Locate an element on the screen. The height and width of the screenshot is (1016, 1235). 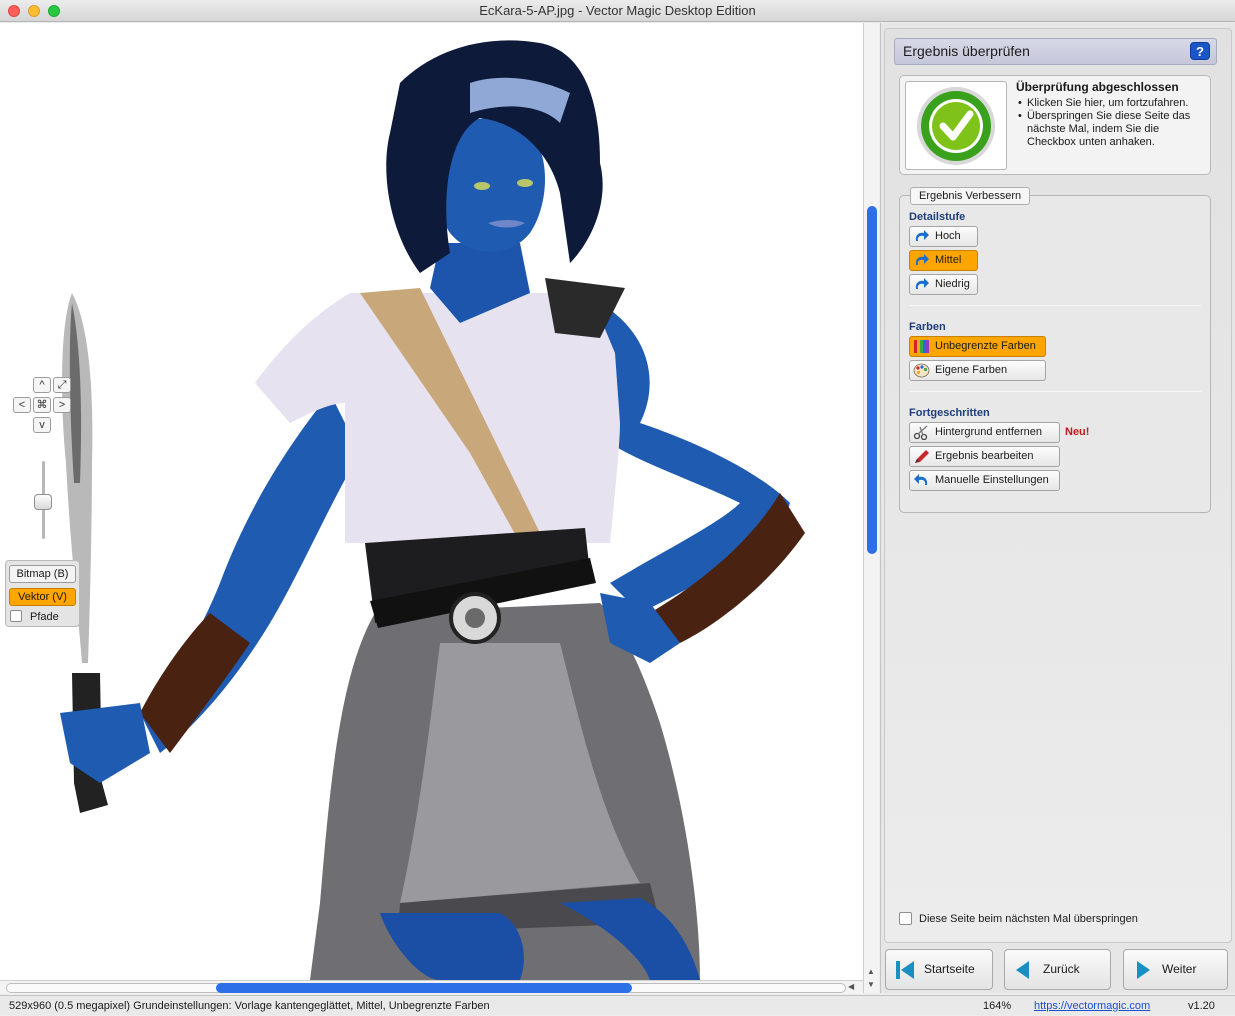
next-button: Weiter is located at coordinates (1175, 969).